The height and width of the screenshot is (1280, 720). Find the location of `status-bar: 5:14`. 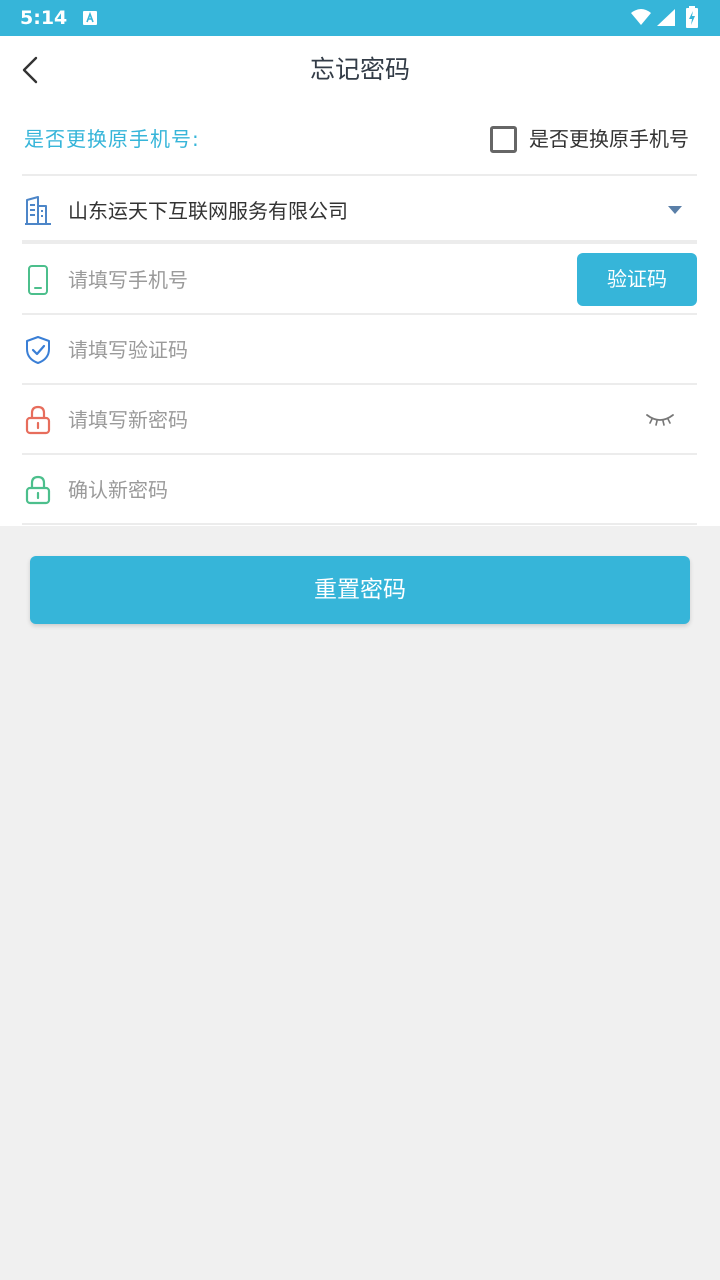

status-bar: 5:14 is located at coordinates (360, 18).